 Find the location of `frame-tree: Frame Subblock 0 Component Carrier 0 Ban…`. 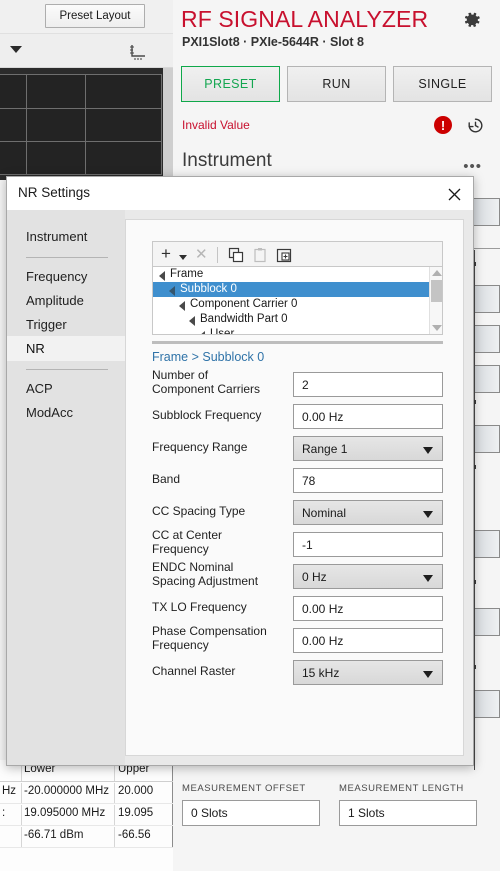

frame-tree: Frame Subblock 0 Component Carrier 0 Ban… is located at coordinates (297, 301).